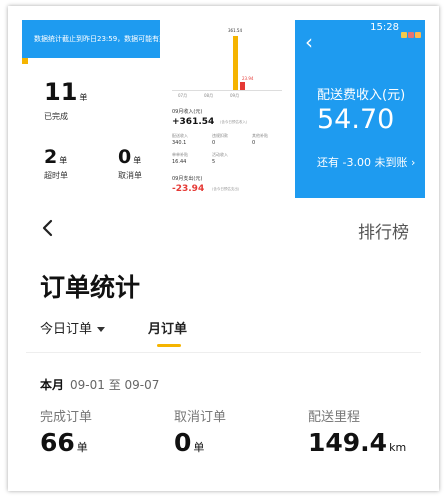 This screenshot has width=447, height=497. I want to click on completed-orders-stat: 66 单, so click(64, 442).